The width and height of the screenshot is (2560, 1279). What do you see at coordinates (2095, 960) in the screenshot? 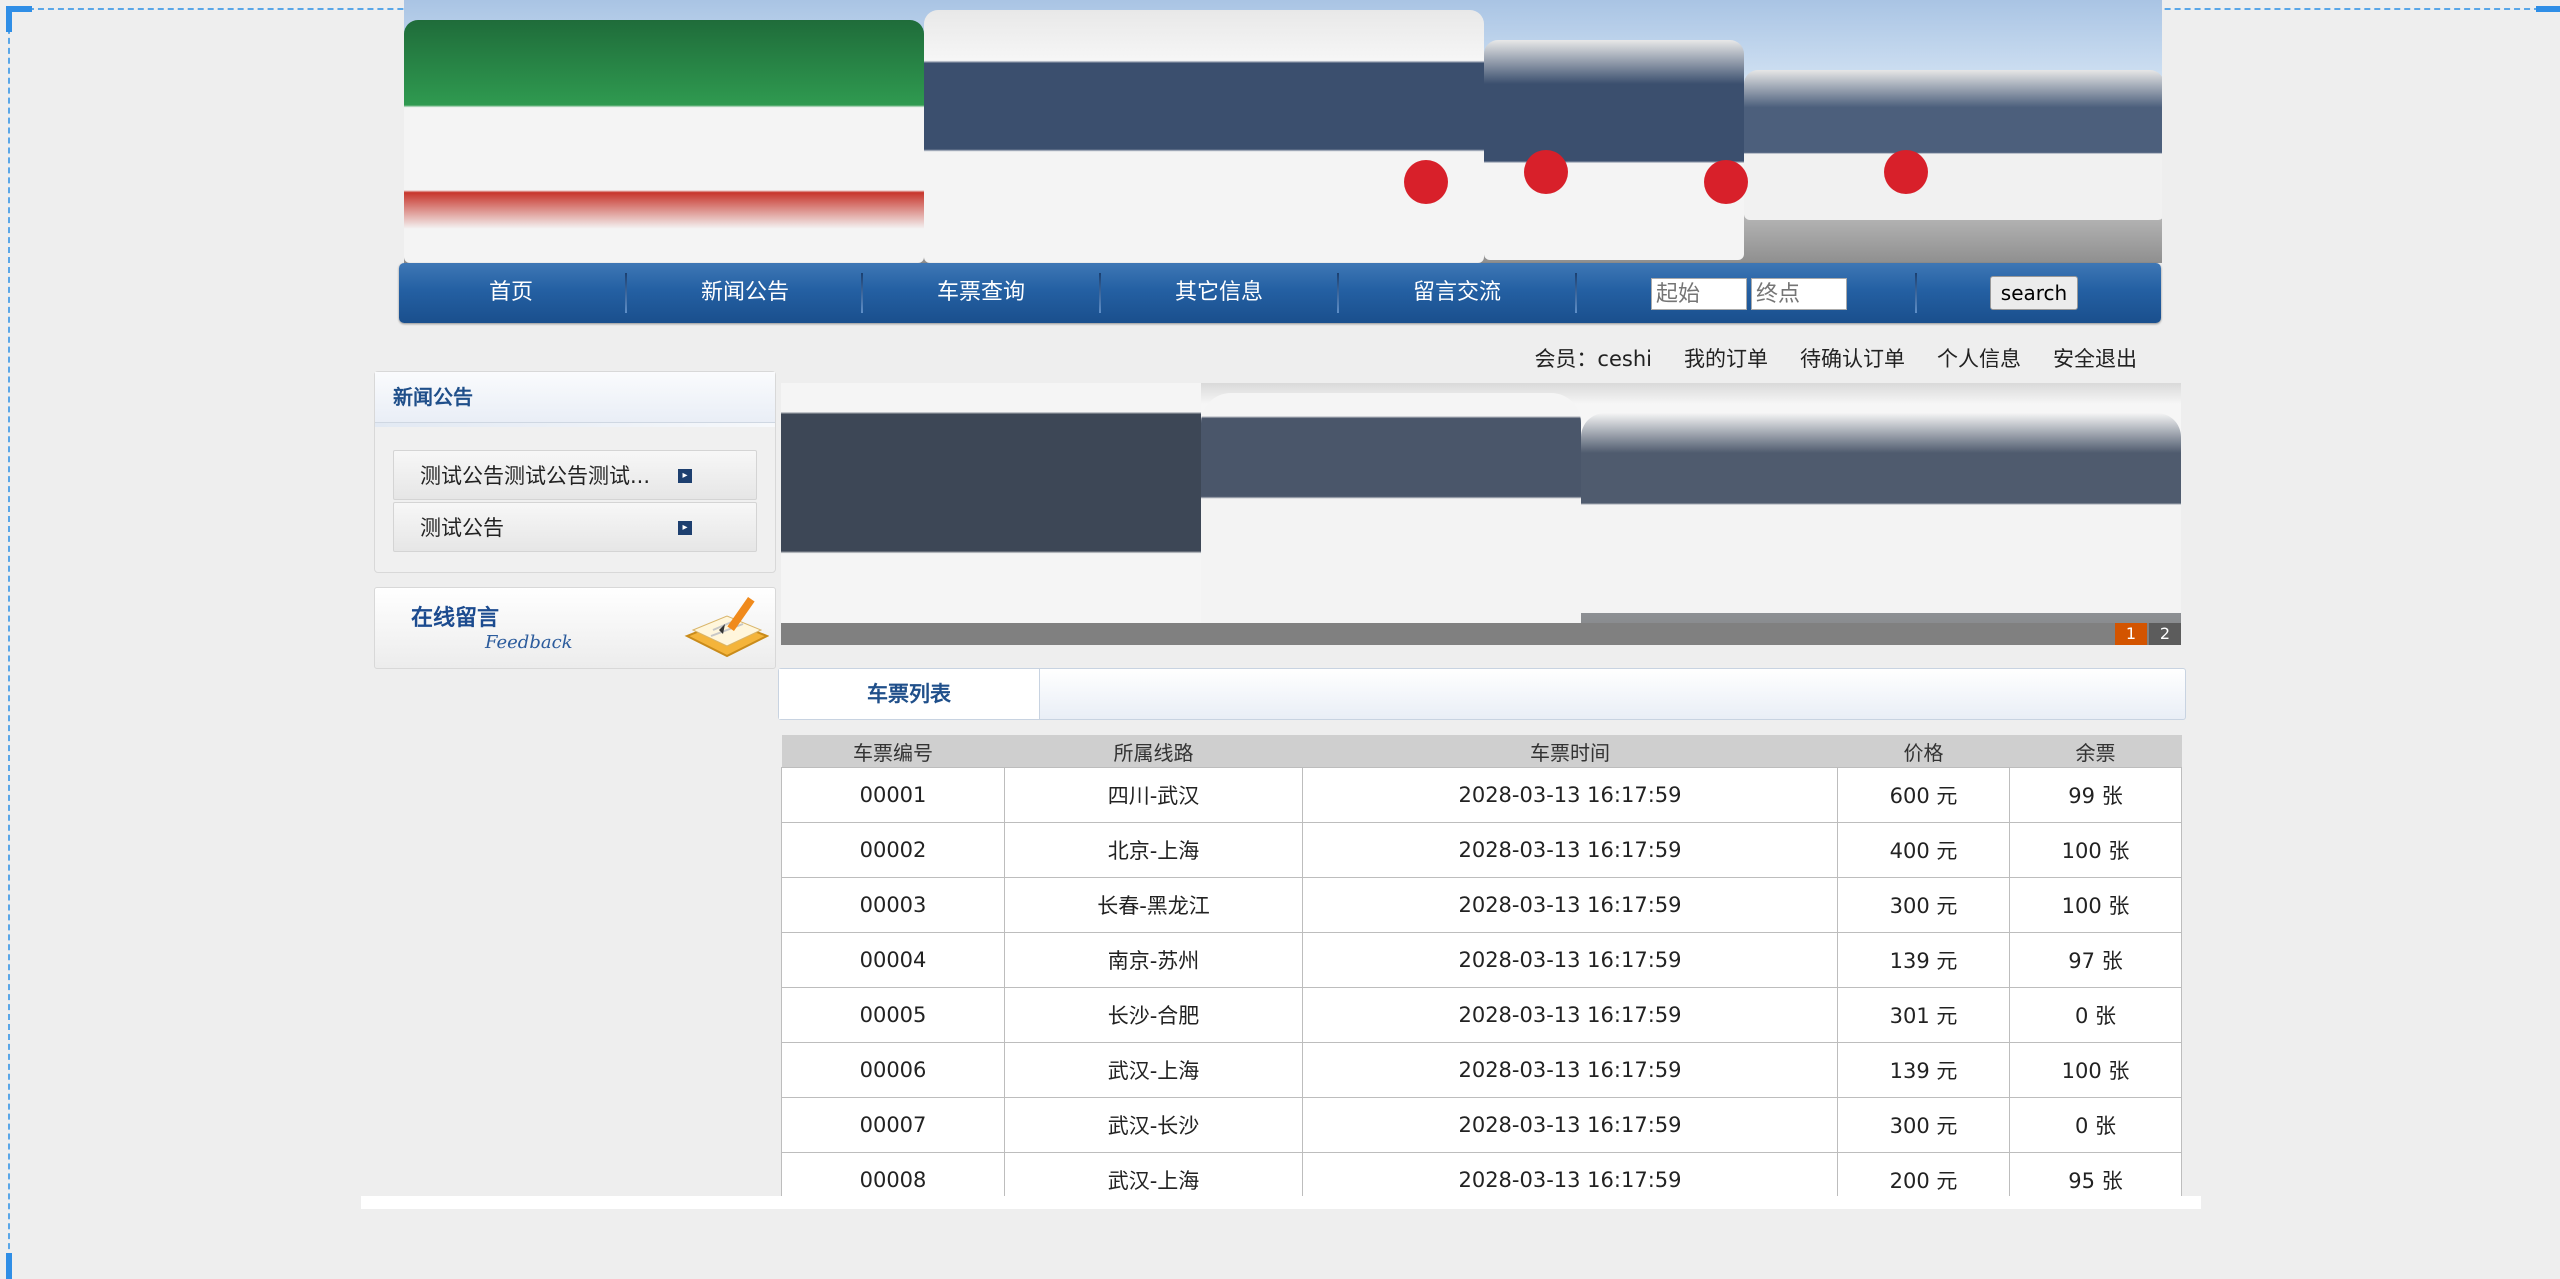
I see `remaining-cell: 97 张` at bounding box center [2095, 960].